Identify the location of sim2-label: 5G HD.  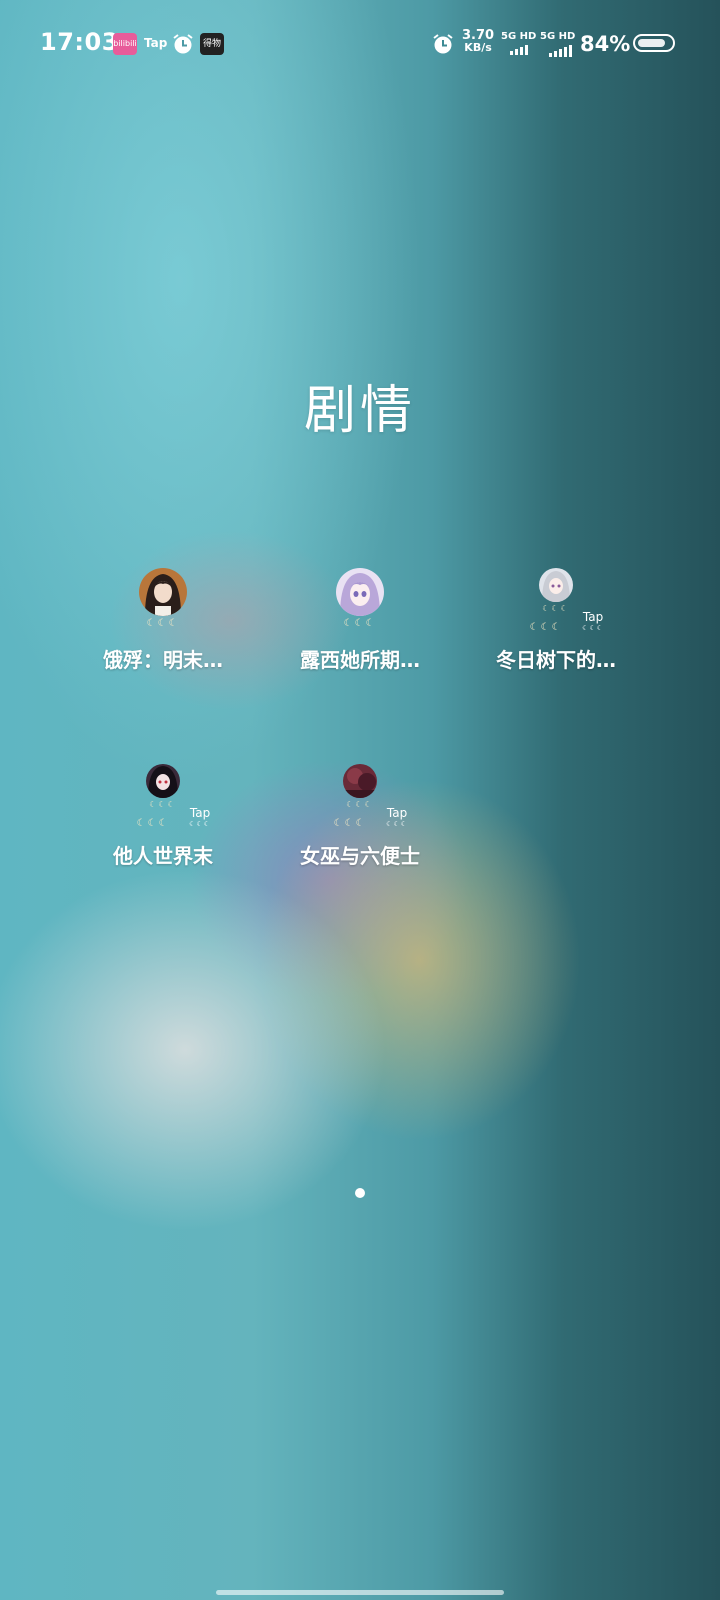
(558, 36).